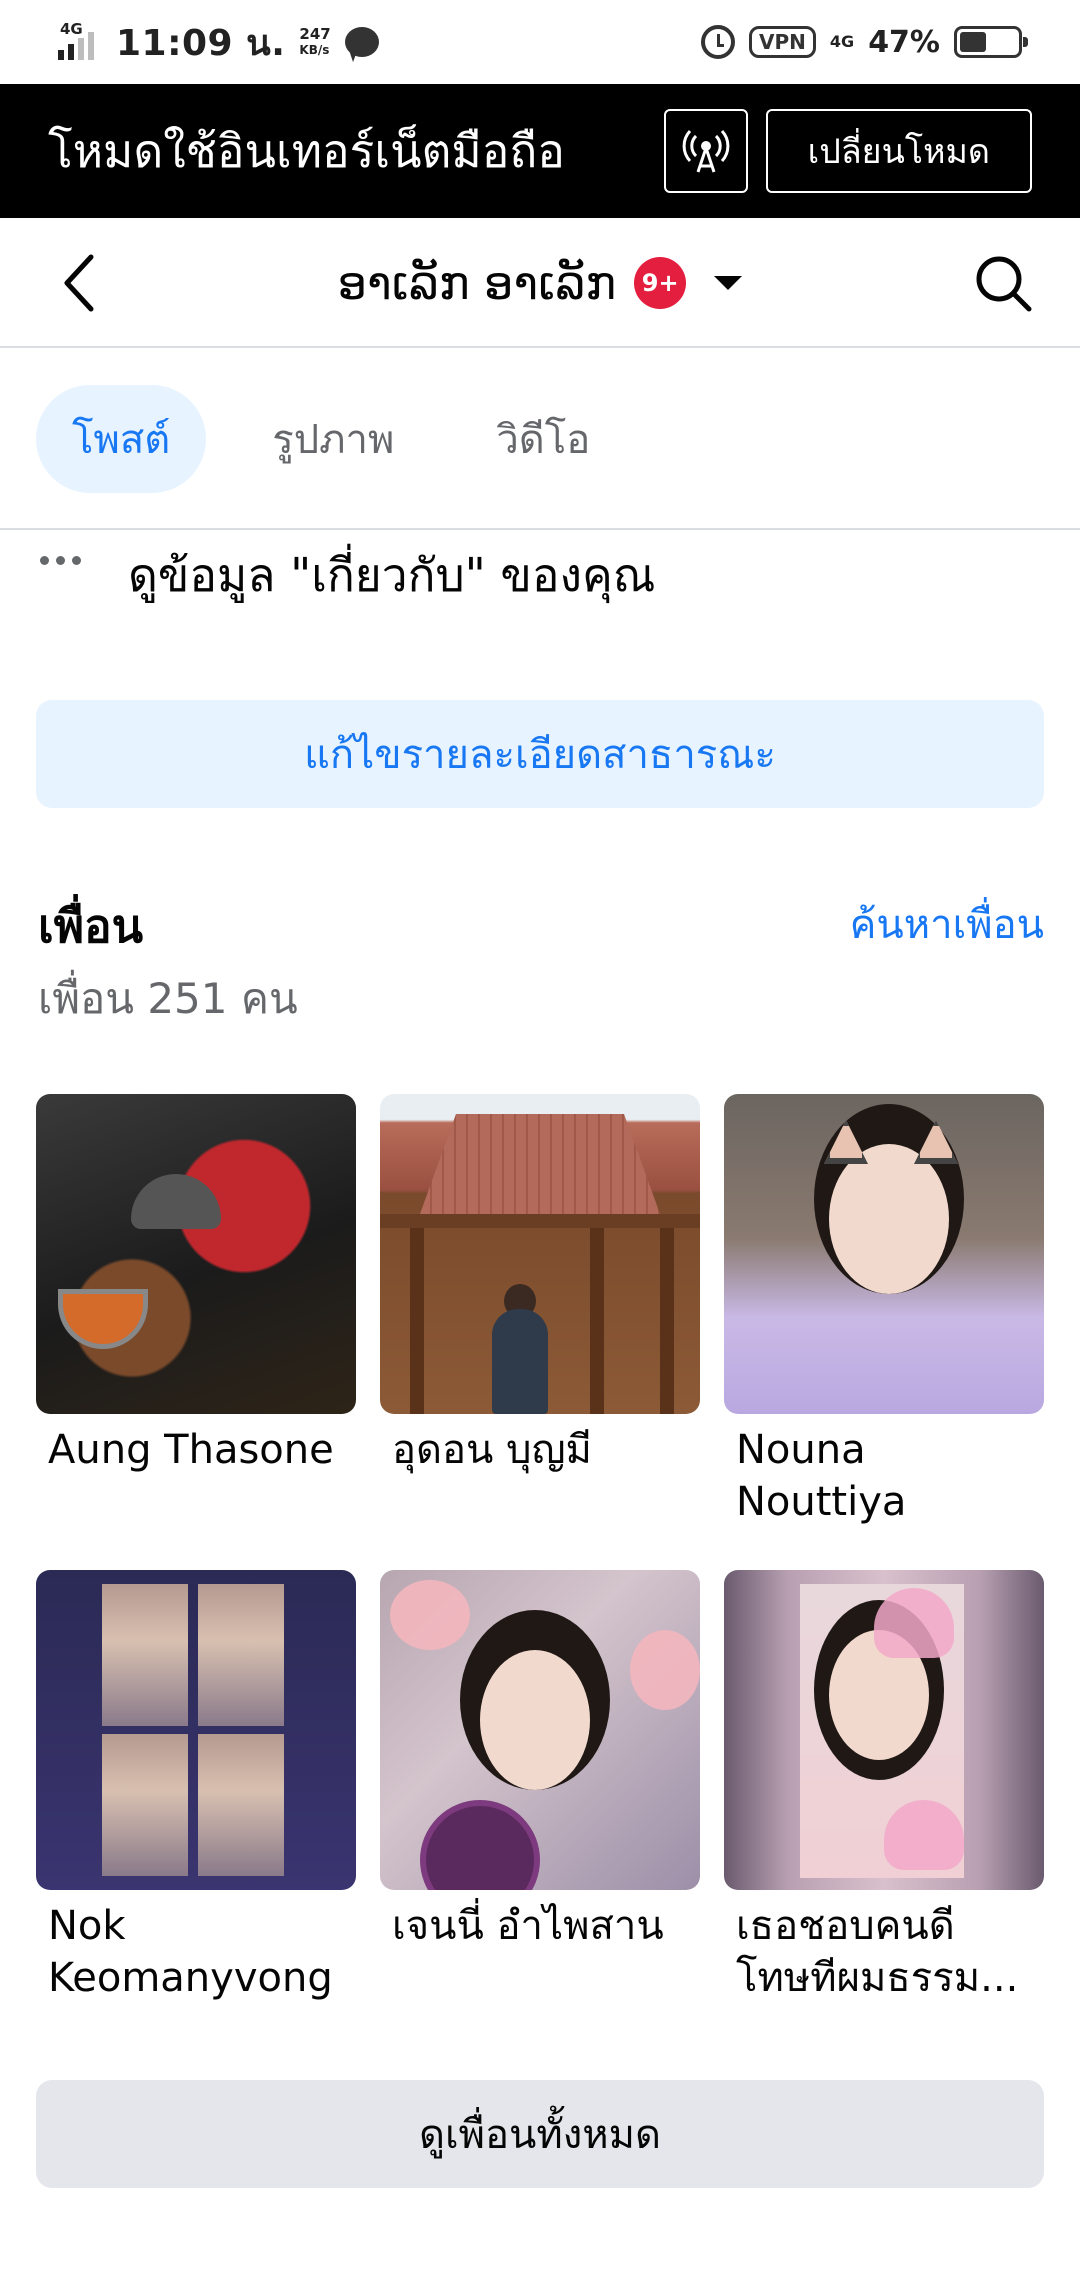 The height and width of the screenshot is (2280, 1080). I want to click on profile-switcher: ອາເລັກ ອາເລັກ 9+, so click(540, 283).